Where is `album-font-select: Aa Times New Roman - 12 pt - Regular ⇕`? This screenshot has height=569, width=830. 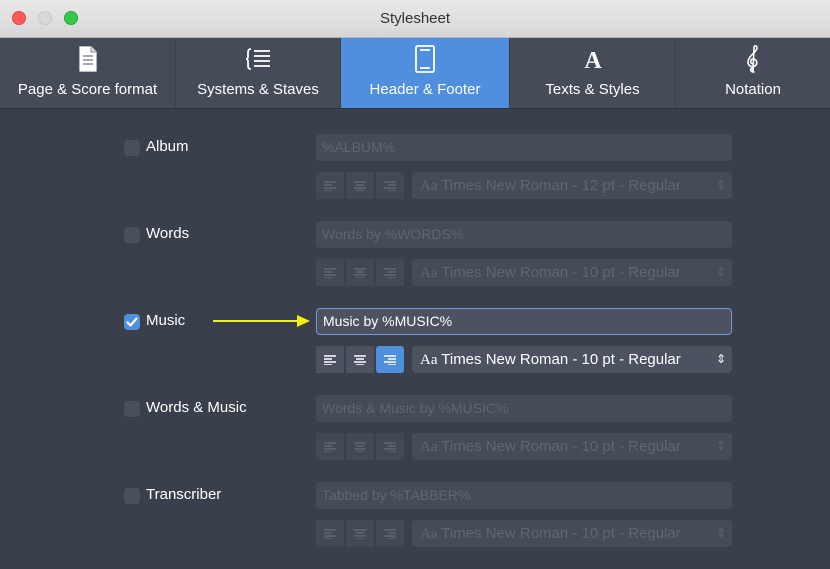
album-font-select: Aa Times New Roman - 12 pt - Regular ⇕ is located at coordinates (572, 185).